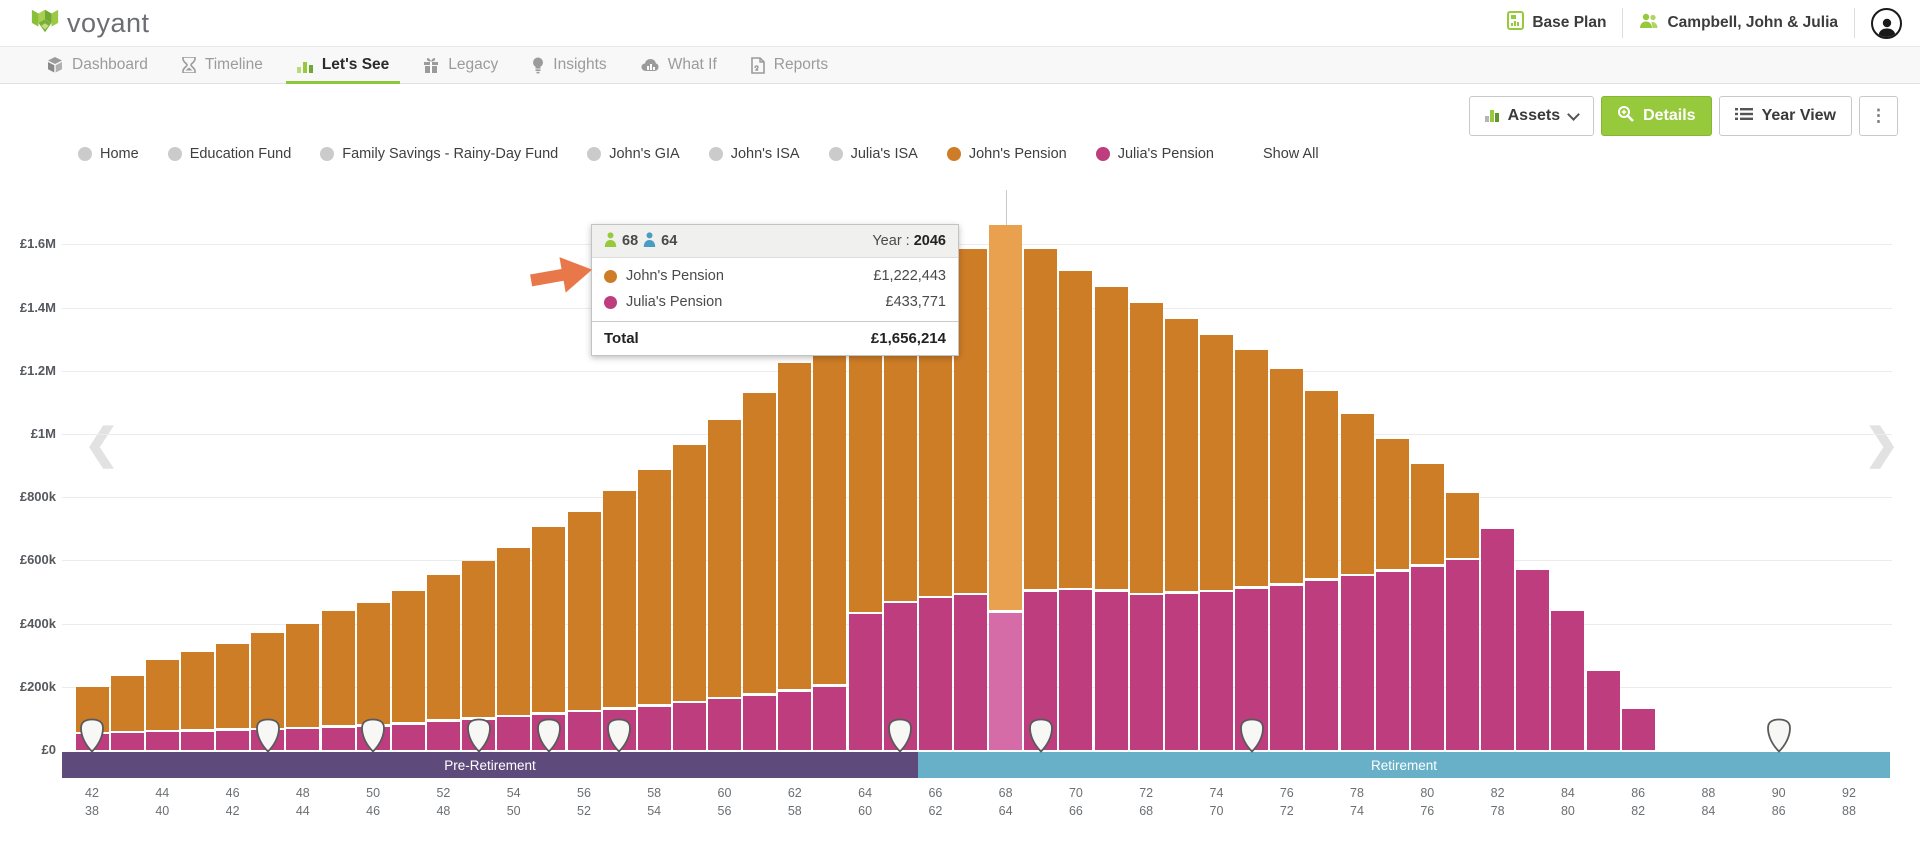 This screenshot has width=1920, height=842. I want to click on x-axis-label-john: 84, so click(1567, 793).